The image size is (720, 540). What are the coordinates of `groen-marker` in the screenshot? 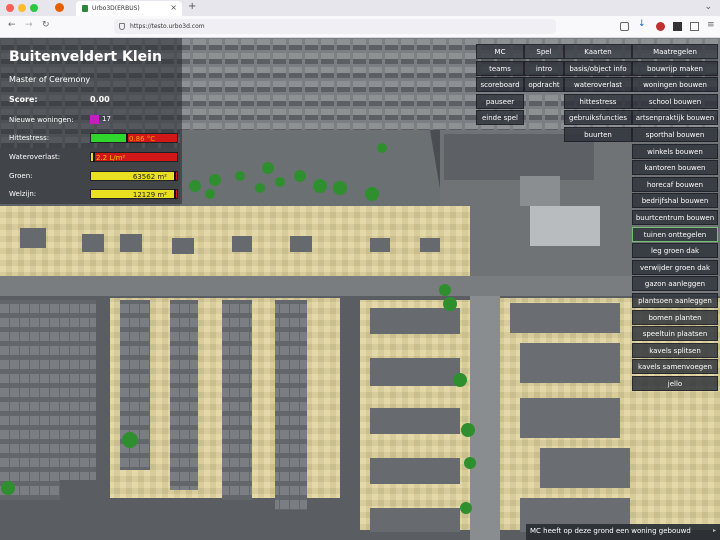 It's located at (175, 176).